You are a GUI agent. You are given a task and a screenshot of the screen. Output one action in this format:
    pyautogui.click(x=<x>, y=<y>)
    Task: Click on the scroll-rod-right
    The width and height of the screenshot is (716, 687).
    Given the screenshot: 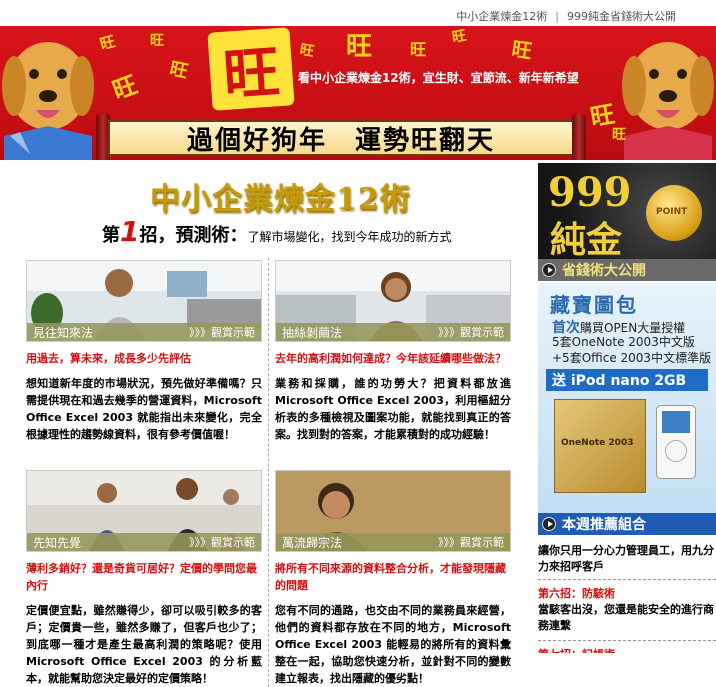 What is the action you would take?
    pyautogui.click(x=579, y=137)
    